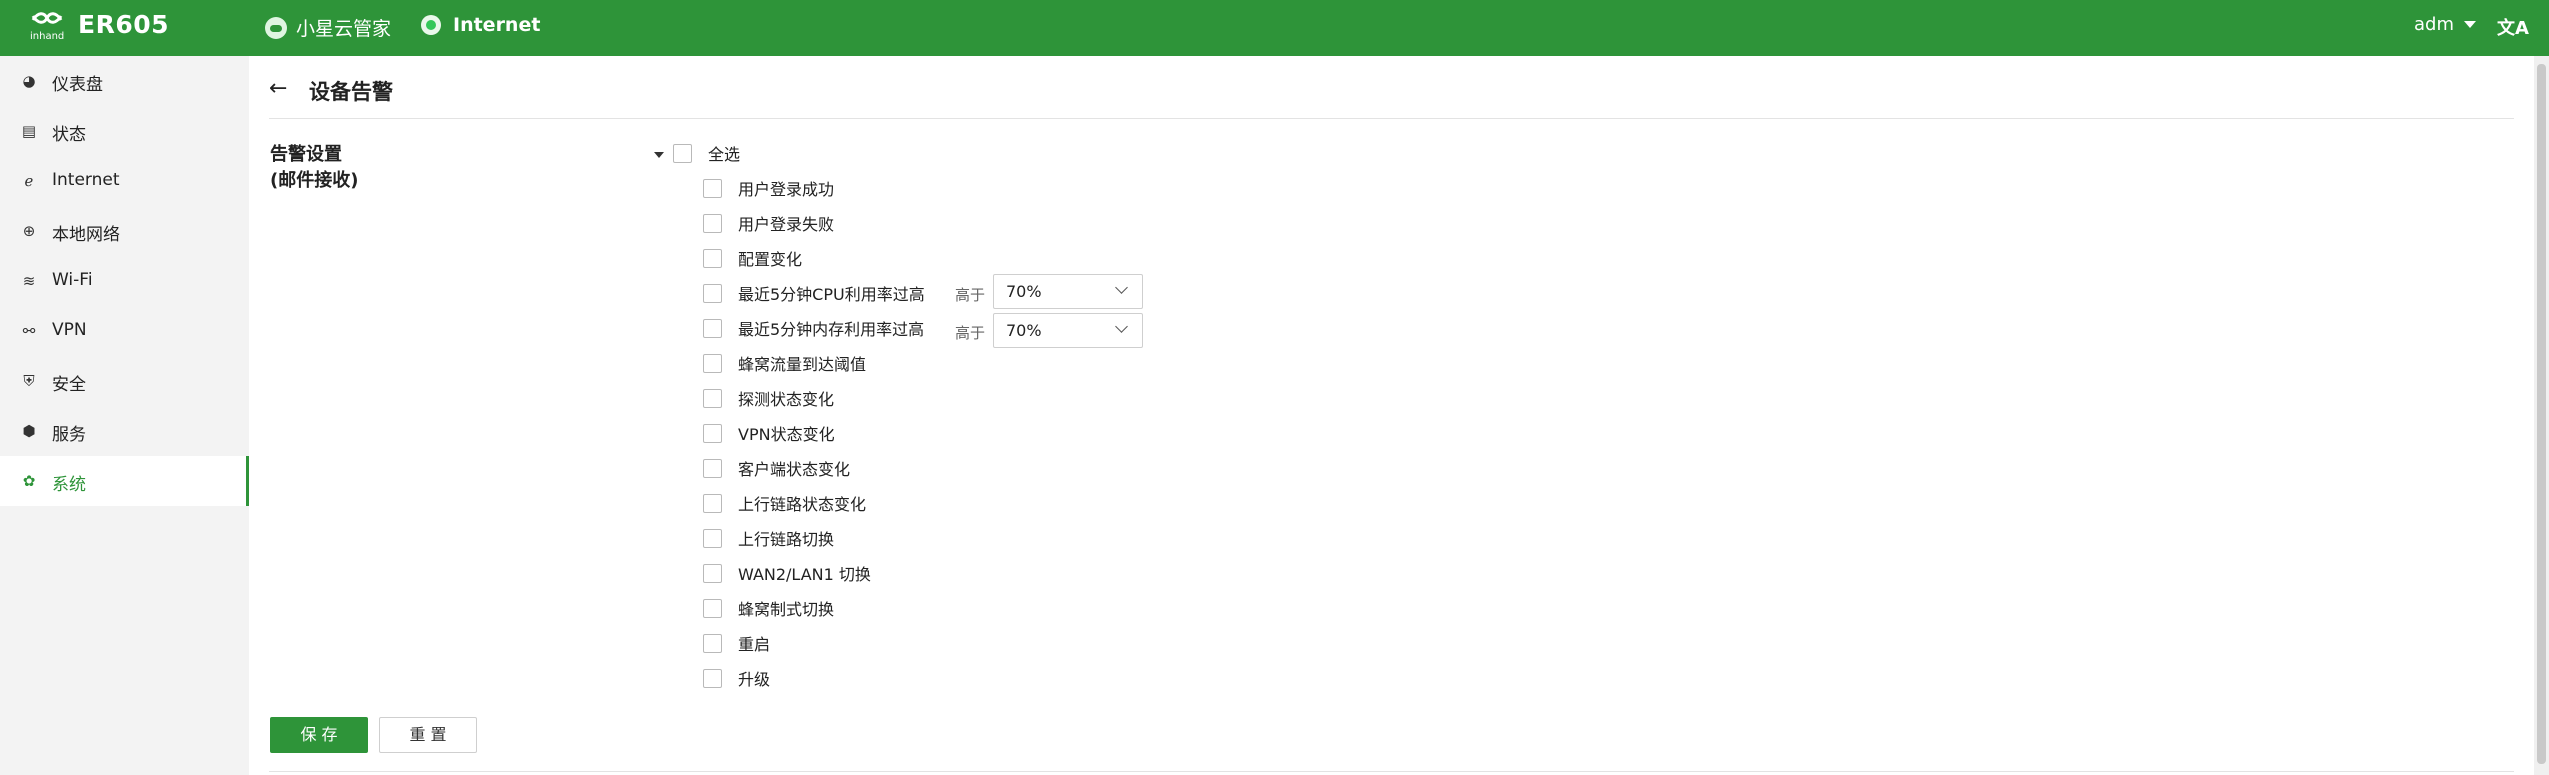  Describe the element at coordinates (29, 281) in the screenshot. I see `wifi-icon: ≋` at that location.